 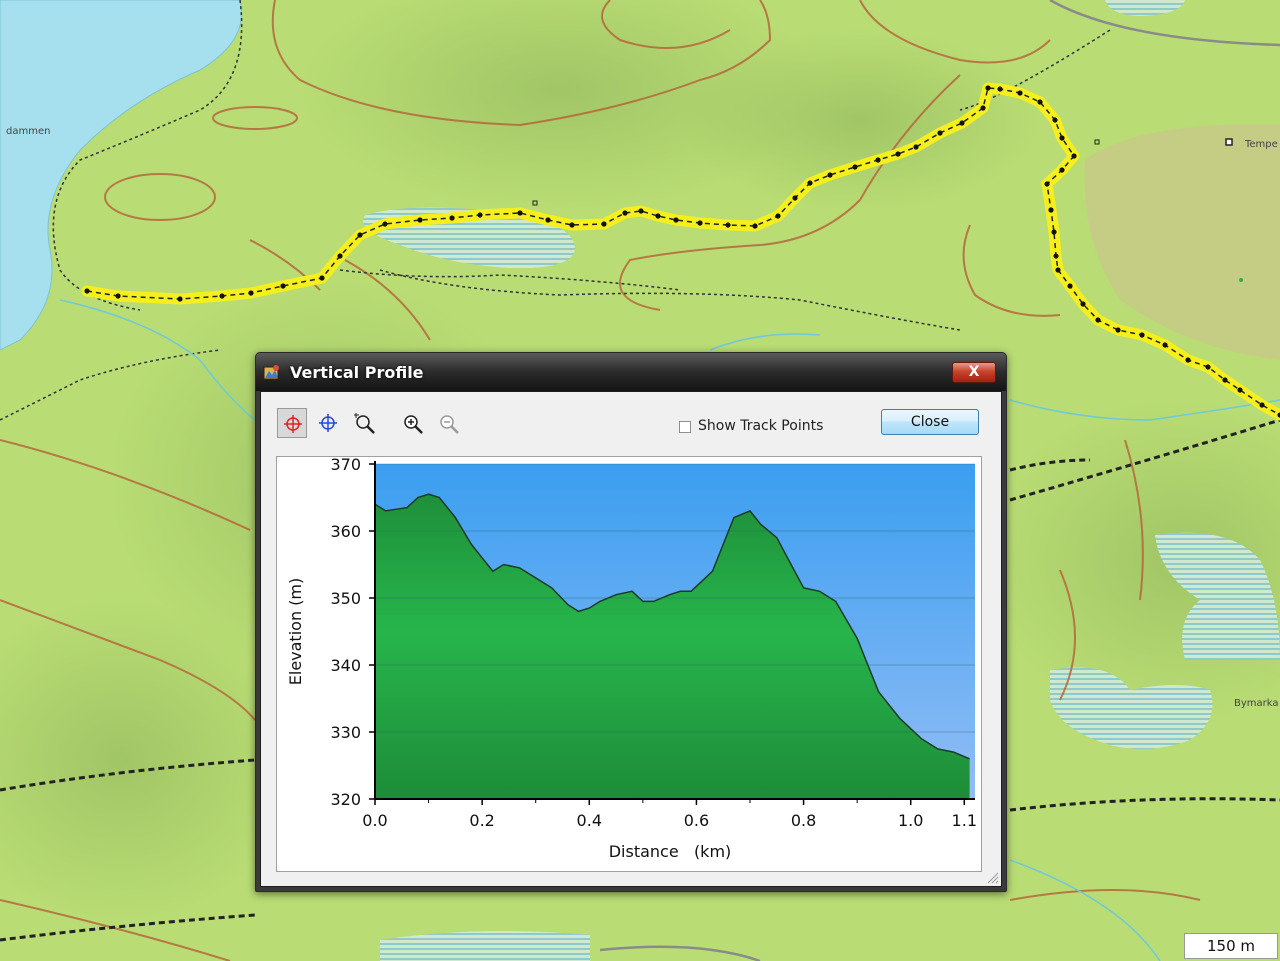 What do you see at coordinates (992, 877) in the screenshot?
I see `resize-grip-icon` at bounding box center [992, 877].